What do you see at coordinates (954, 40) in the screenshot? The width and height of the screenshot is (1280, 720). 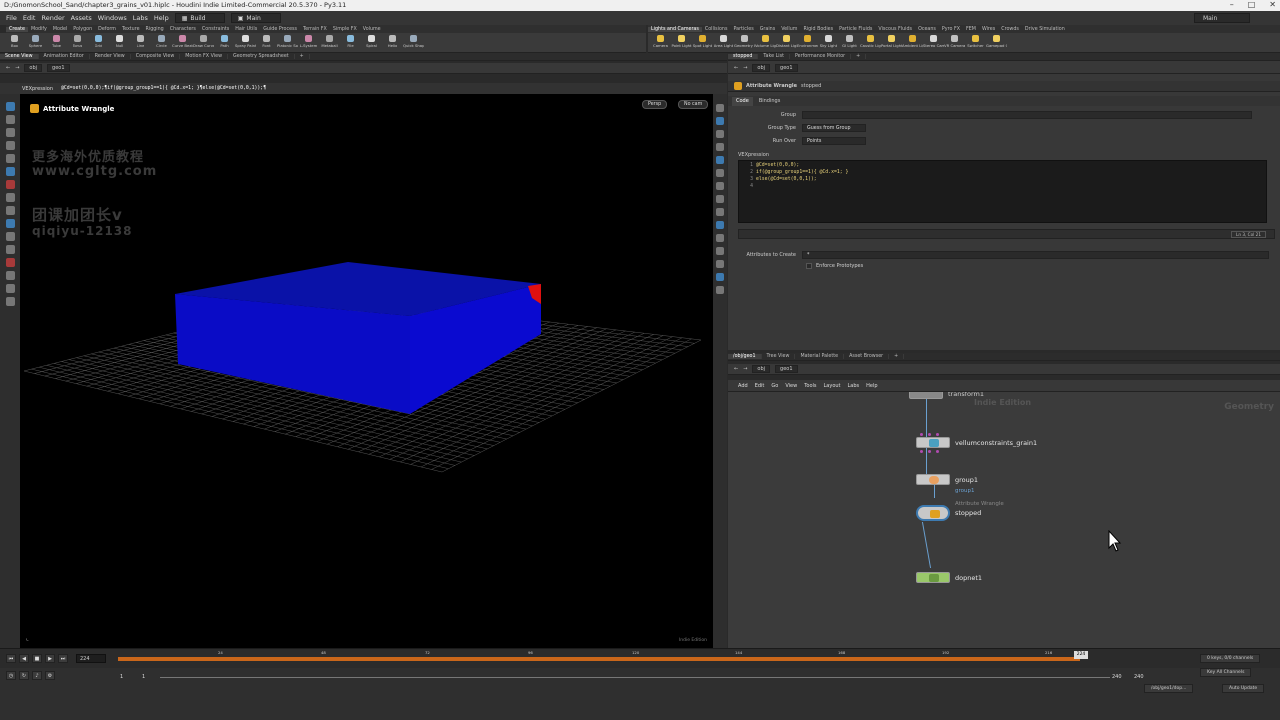 I see `shelf-tool-button: VR Camera` at bounding box center [954, 40].